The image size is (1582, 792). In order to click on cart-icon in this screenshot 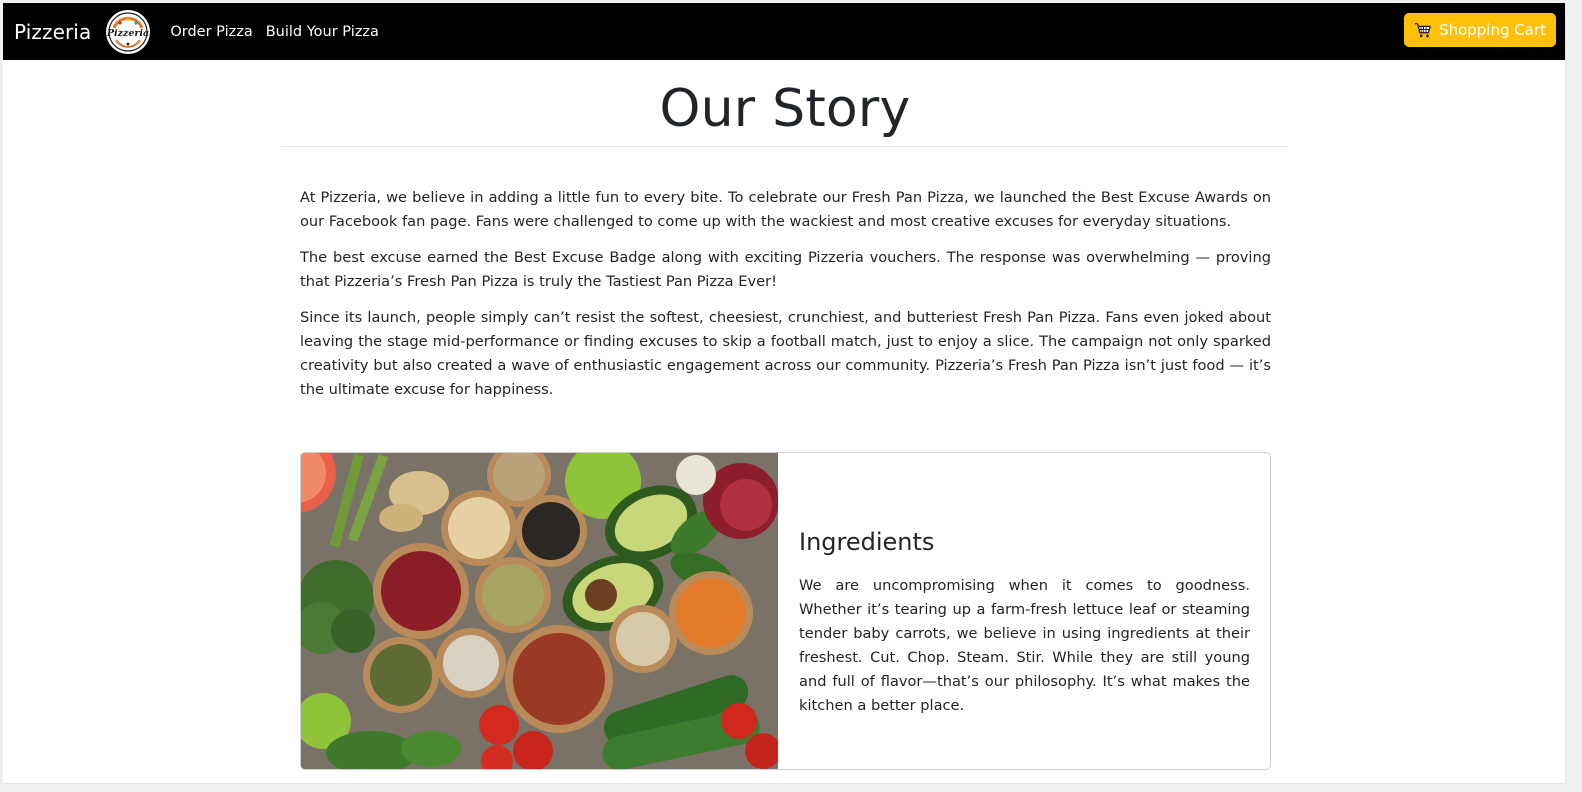, I will do `click(1422, 30)`.